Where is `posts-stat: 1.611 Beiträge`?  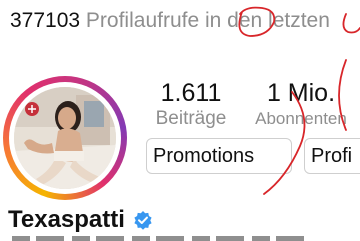
posts-stat: 1.611 Beiträge is located at coordinates (191, 104).